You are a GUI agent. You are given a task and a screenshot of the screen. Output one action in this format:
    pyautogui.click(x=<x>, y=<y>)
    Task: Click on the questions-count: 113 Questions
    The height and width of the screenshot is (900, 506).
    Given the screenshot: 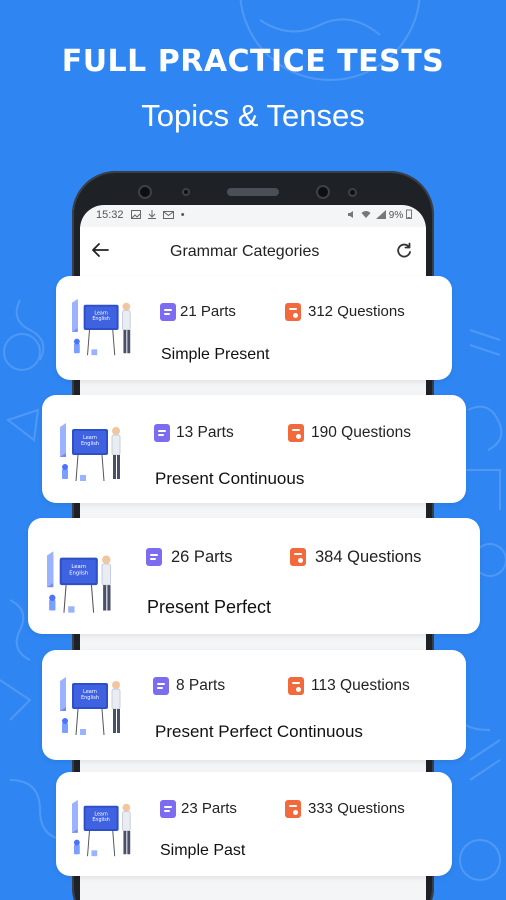 What is the action you would take?
    pyautogui.click(x=360, y=685)
    